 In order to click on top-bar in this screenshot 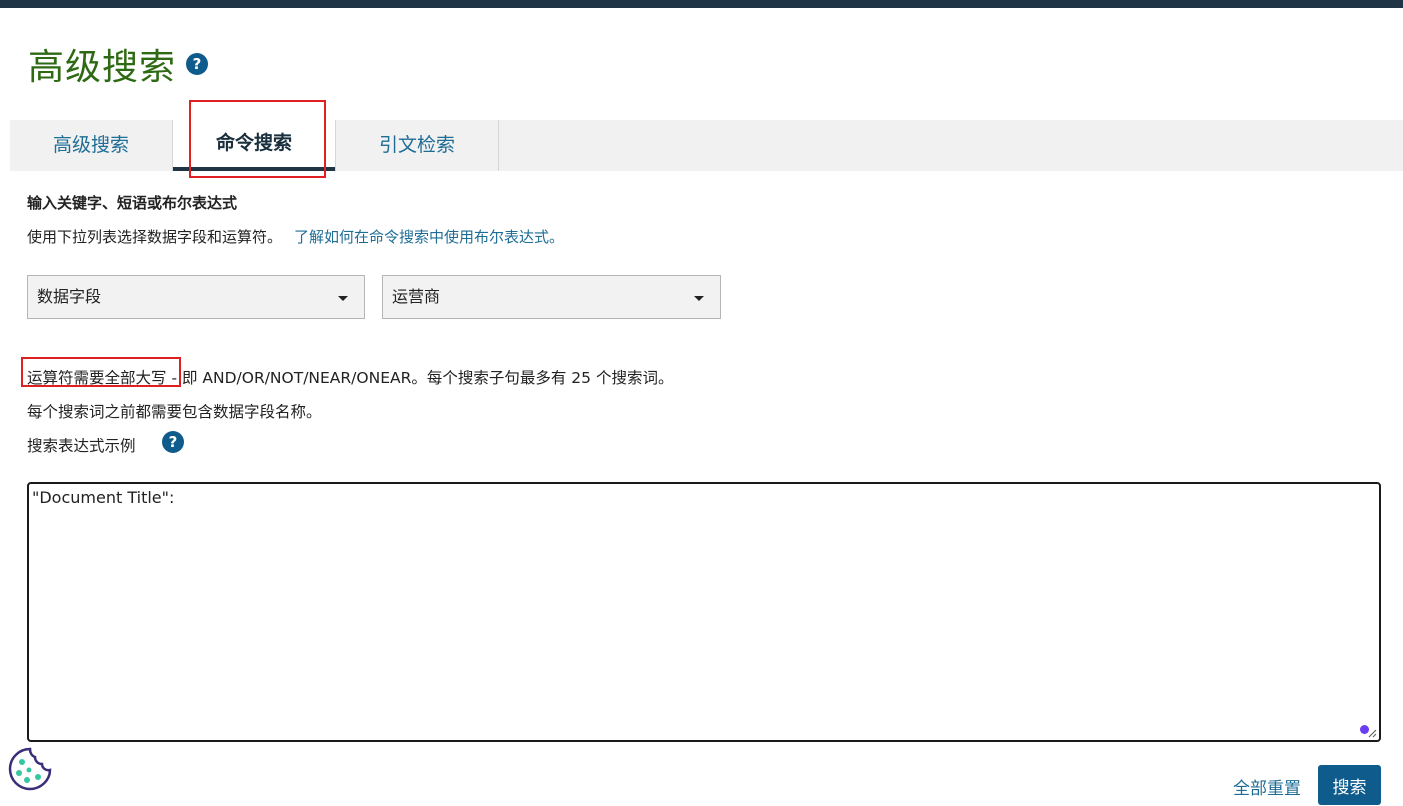, I will do `click(701, 4)`.